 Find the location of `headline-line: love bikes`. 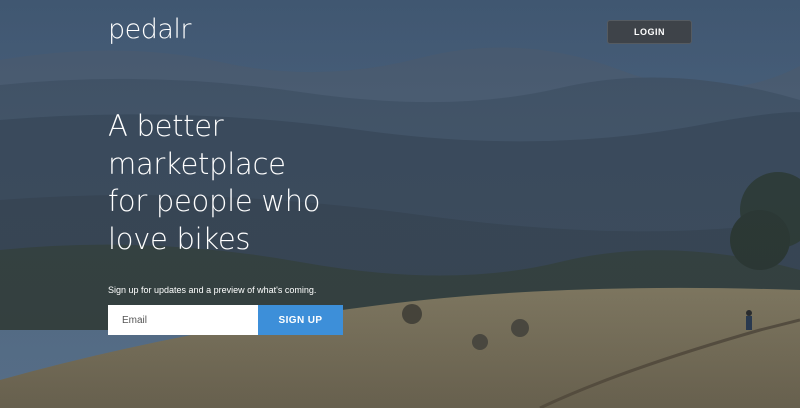

headline-line: love bikes is located at coordinates (179, 238).